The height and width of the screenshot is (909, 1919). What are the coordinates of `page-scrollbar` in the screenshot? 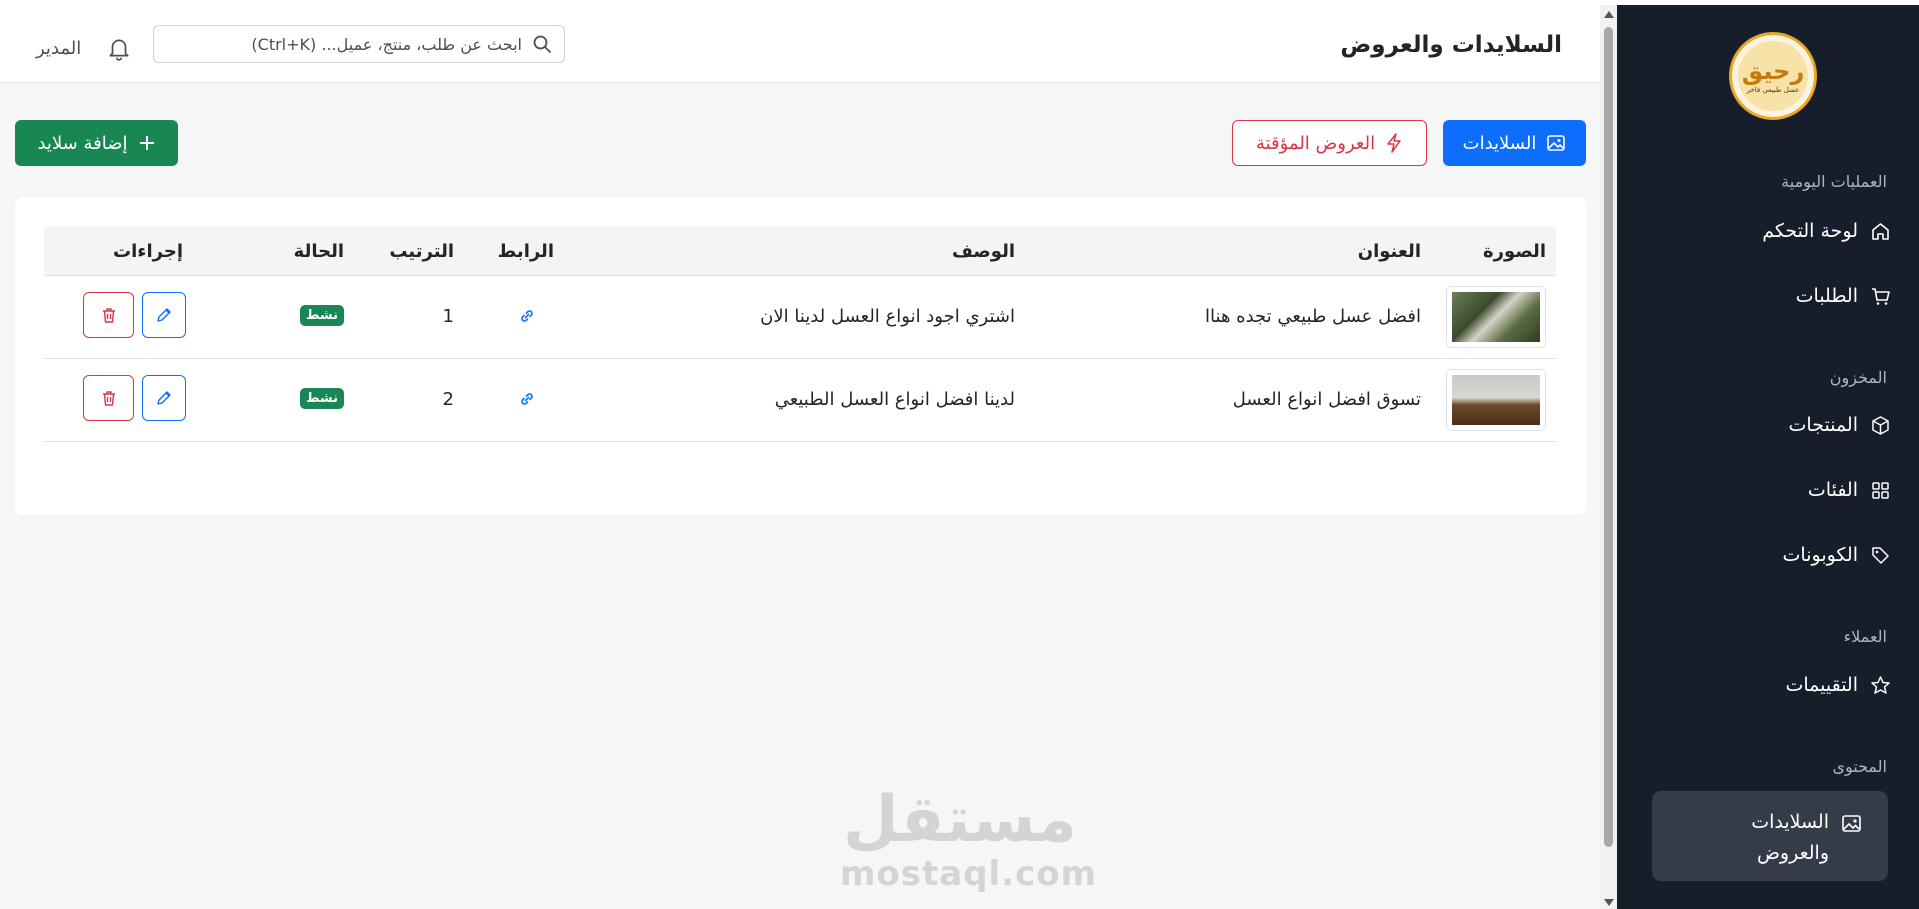 It's located at (1608, 457).